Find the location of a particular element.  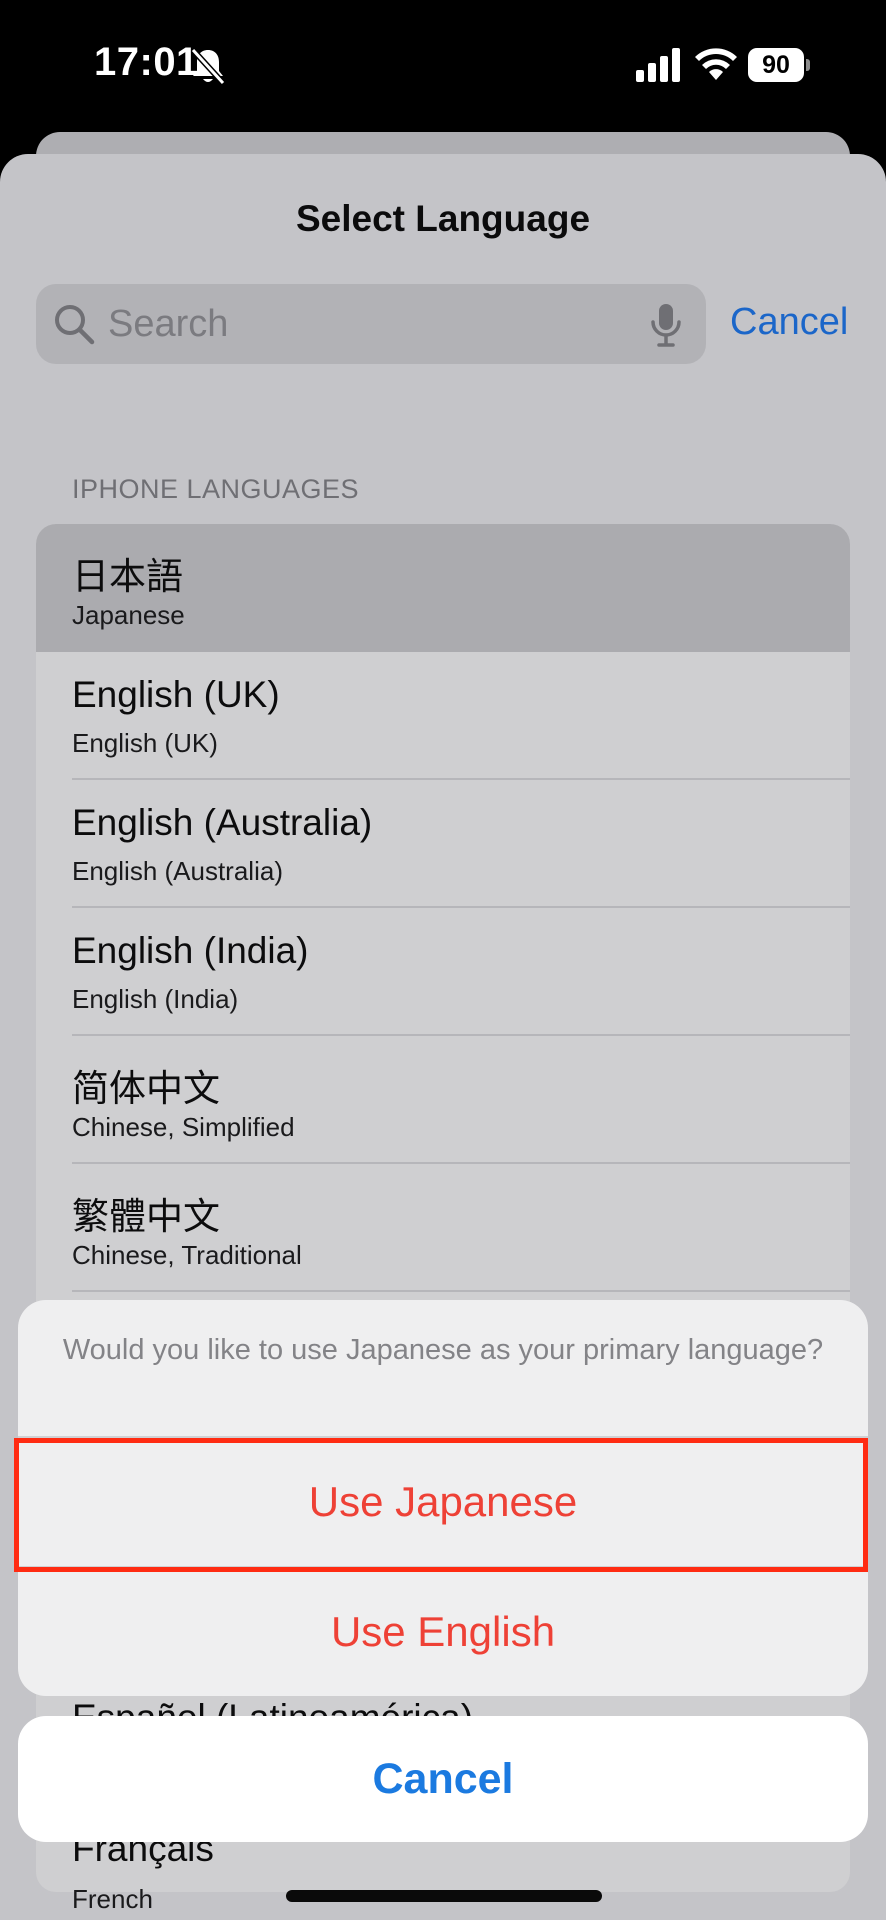

status-time: 17:01 is located at coordinates (146, 62).